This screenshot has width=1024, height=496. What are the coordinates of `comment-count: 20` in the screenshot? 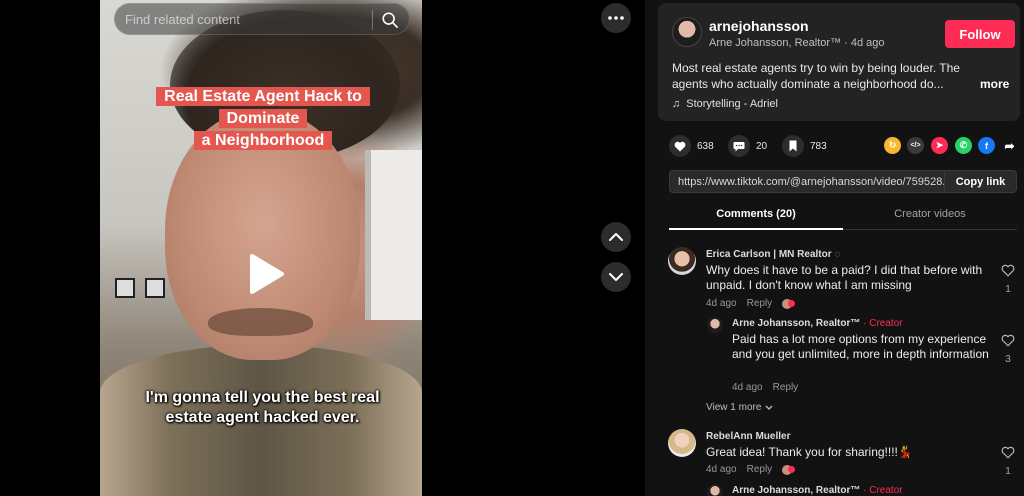 It's located at (762, 146).